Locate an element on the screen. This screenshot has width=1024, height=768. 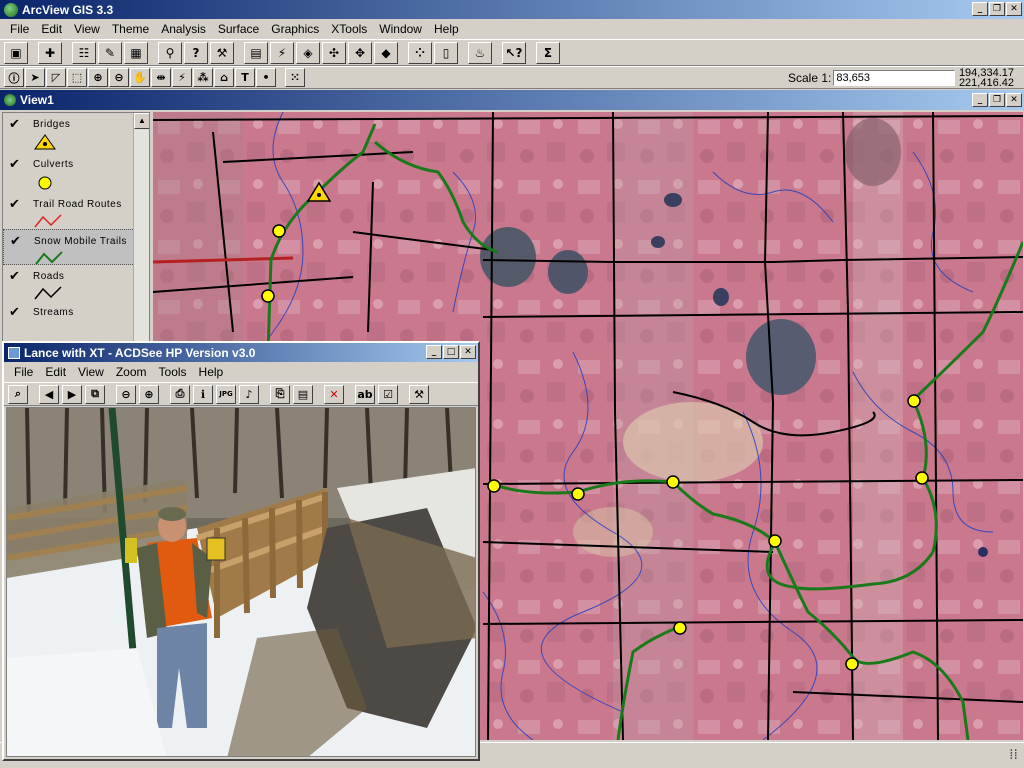
next-icon: ▶ is located at coordinates (72, 394).